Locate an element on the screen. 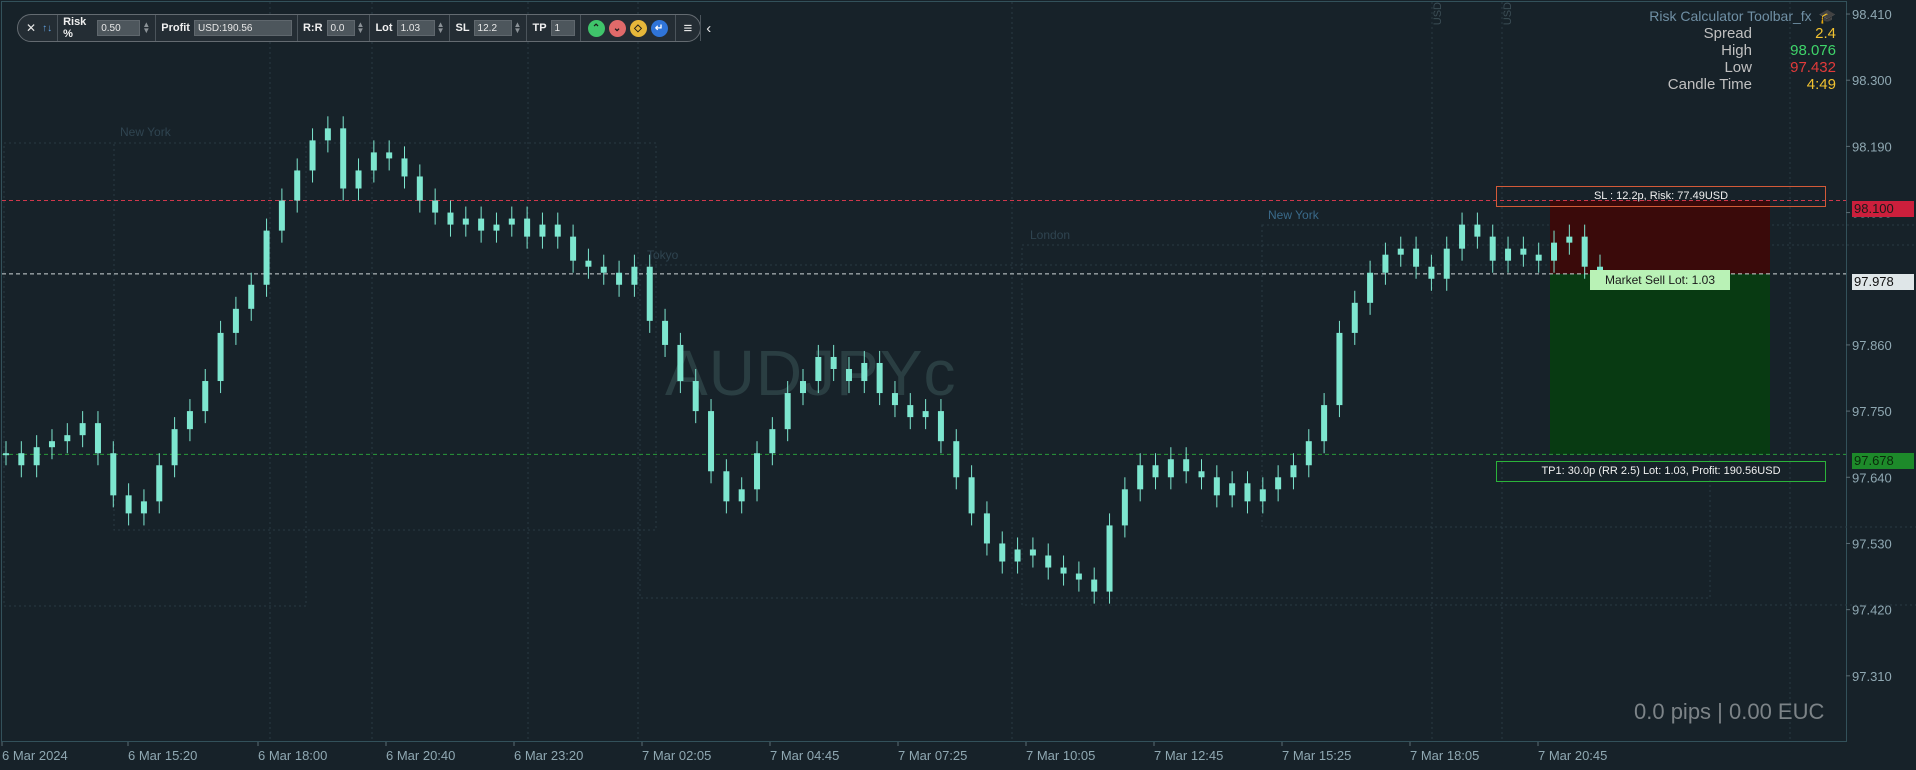  market-sell-label: Market Sell Lot: 1.03 is located at coordinates (1660, 280).